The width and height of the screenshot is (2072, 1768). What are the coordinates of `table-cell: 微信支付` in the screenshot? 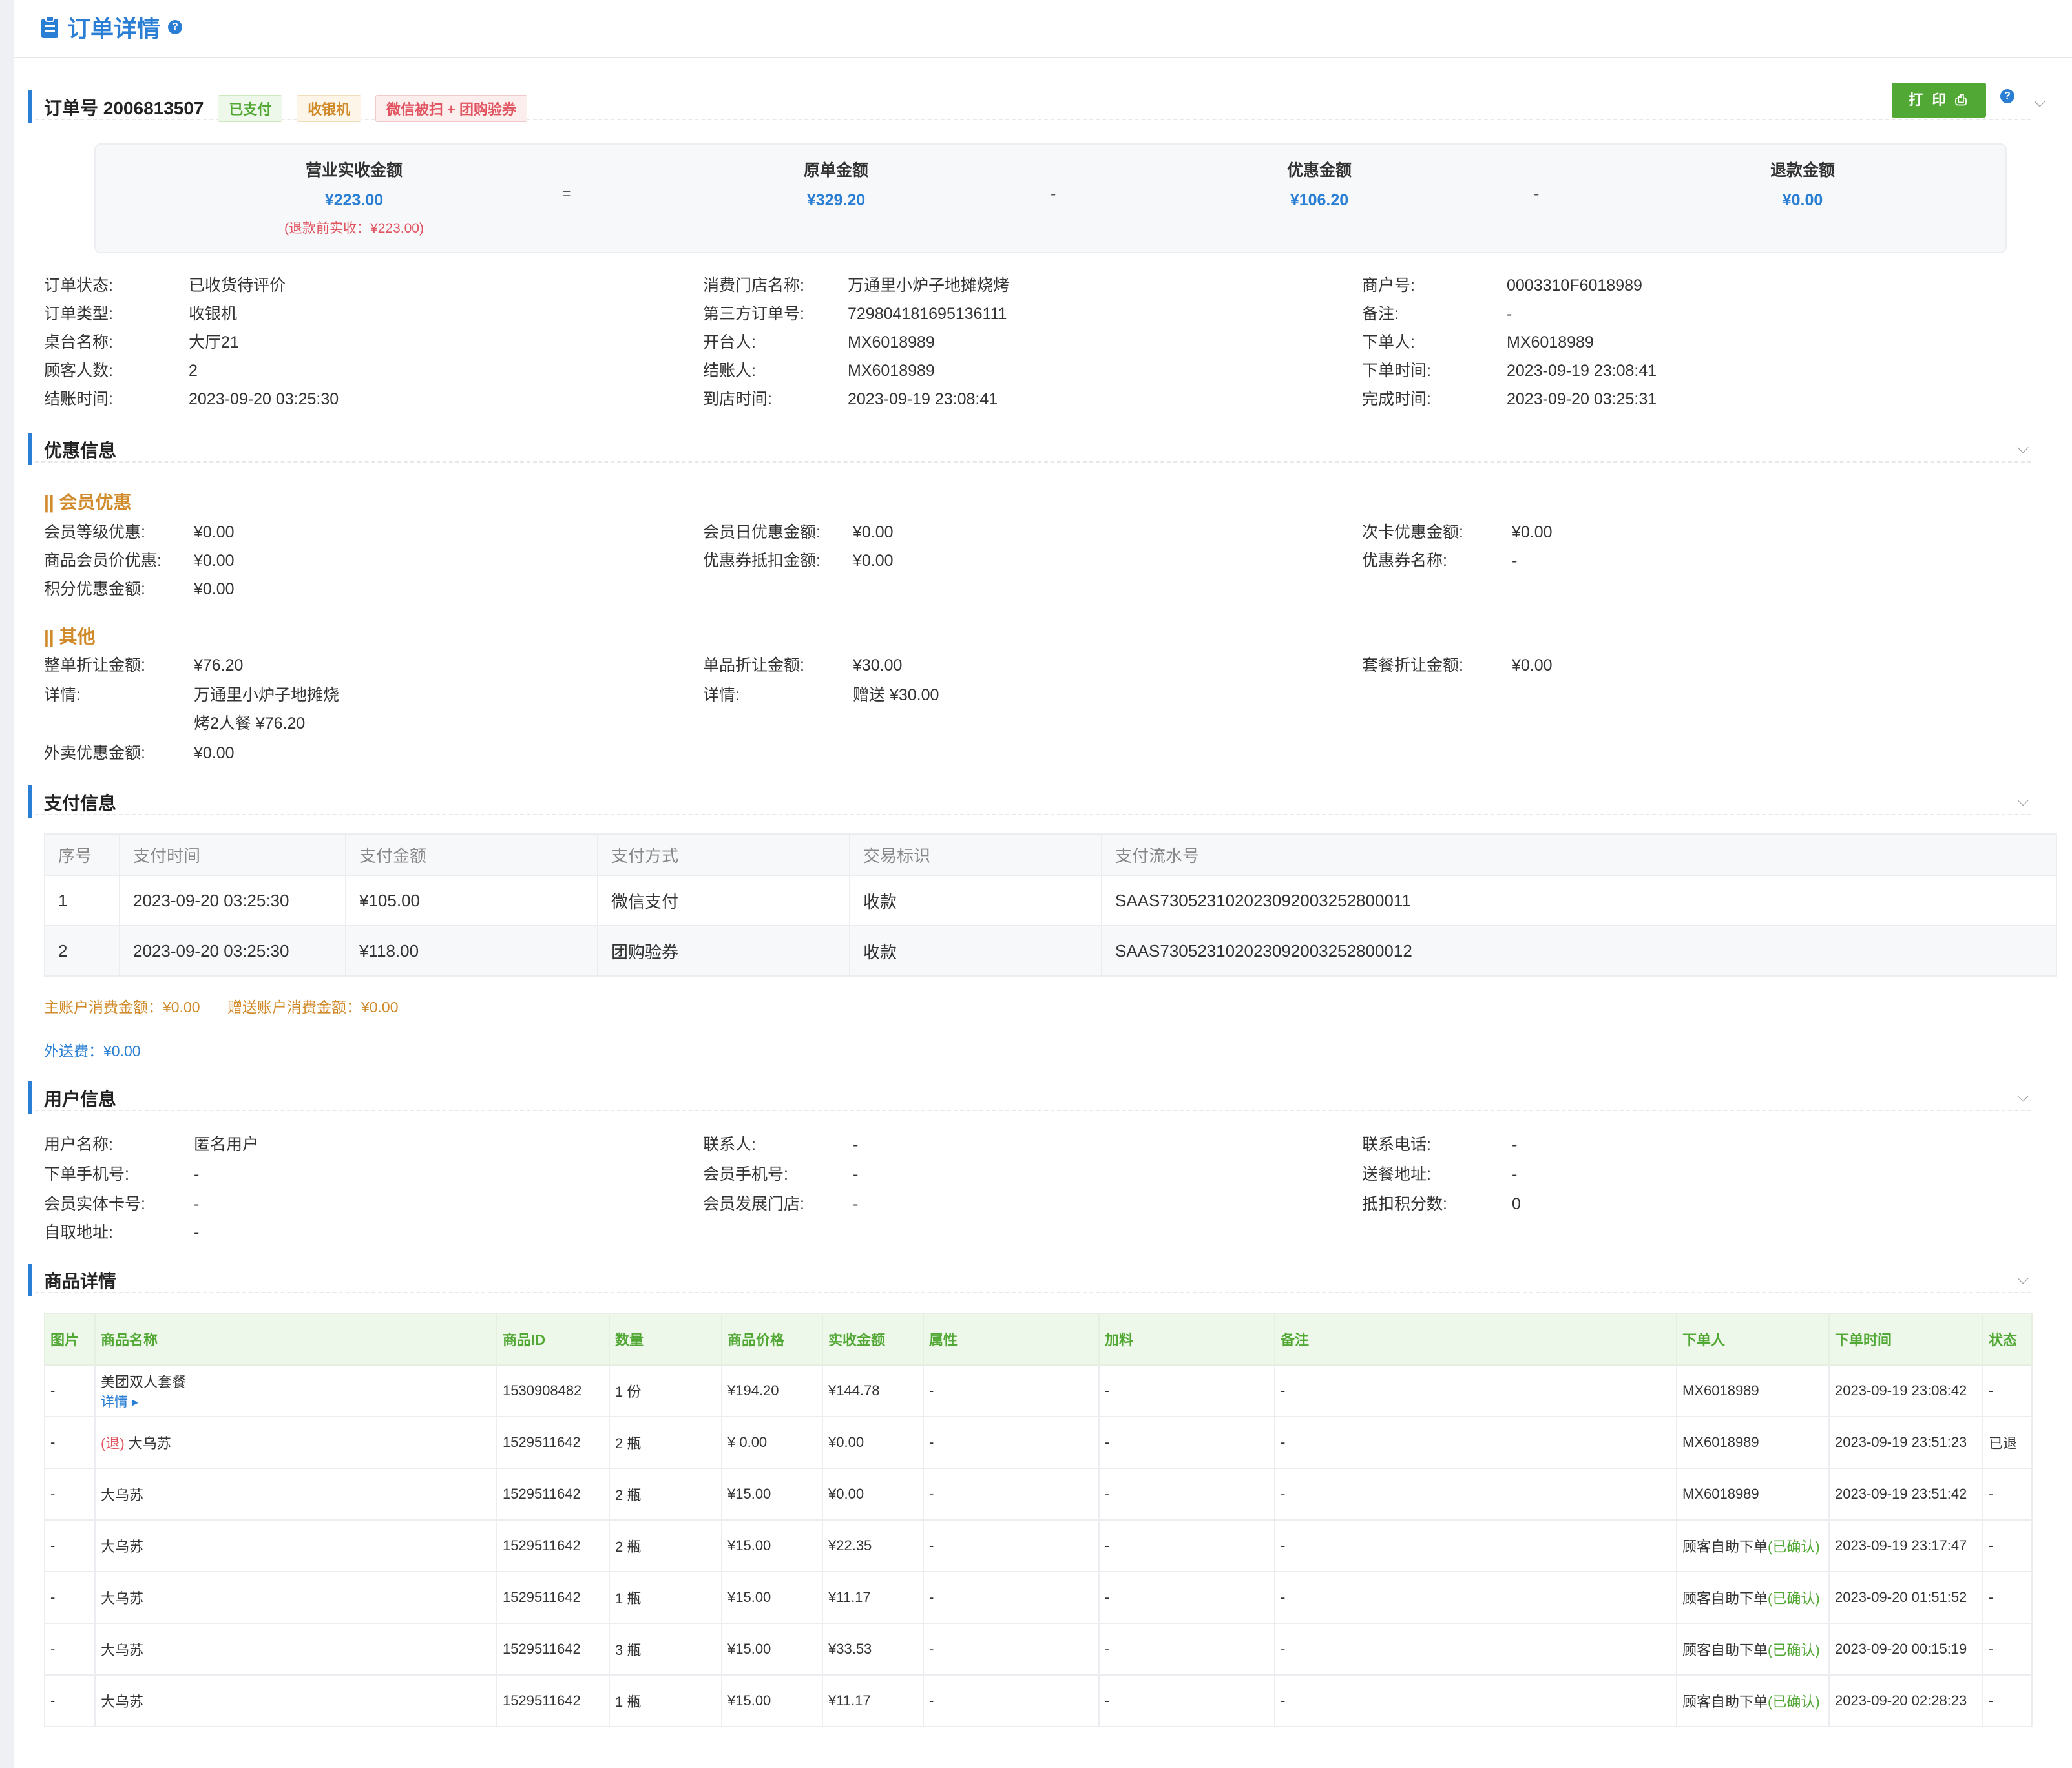 It's located at (723, 900).